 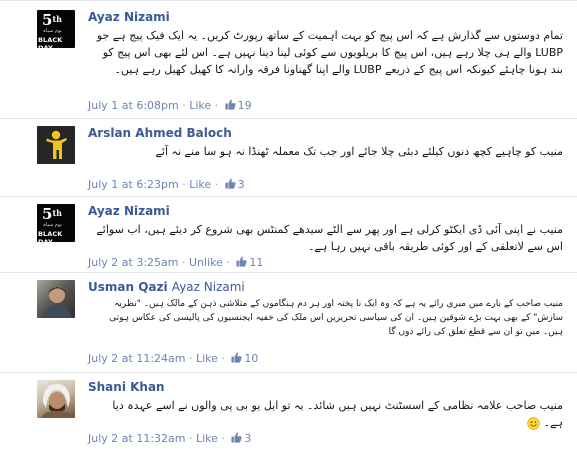 I want to click on like-count: 19, so click(x=245, y=105).